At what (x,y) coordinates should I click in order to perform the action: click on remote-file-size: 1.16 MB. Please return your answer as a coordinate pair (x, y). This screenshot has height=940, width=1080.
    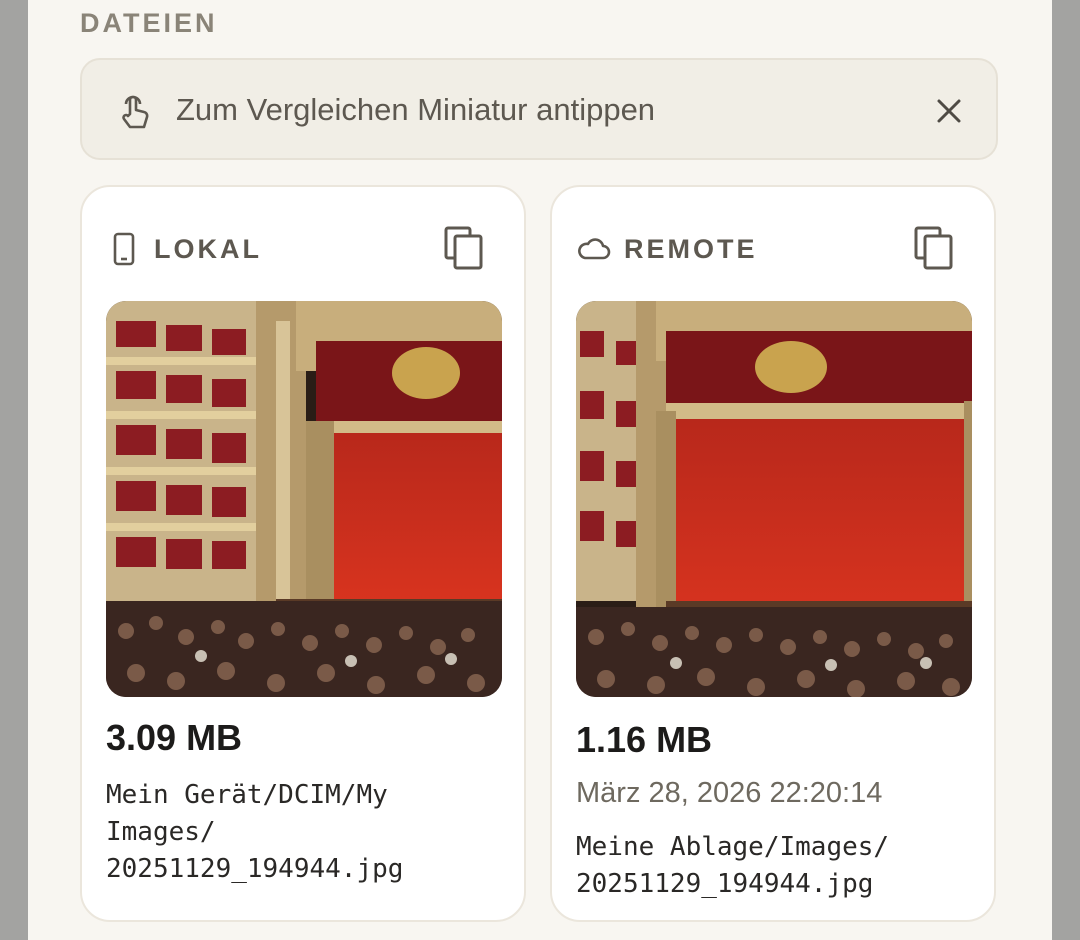
    Looking at the image, I should click on (644, 739).